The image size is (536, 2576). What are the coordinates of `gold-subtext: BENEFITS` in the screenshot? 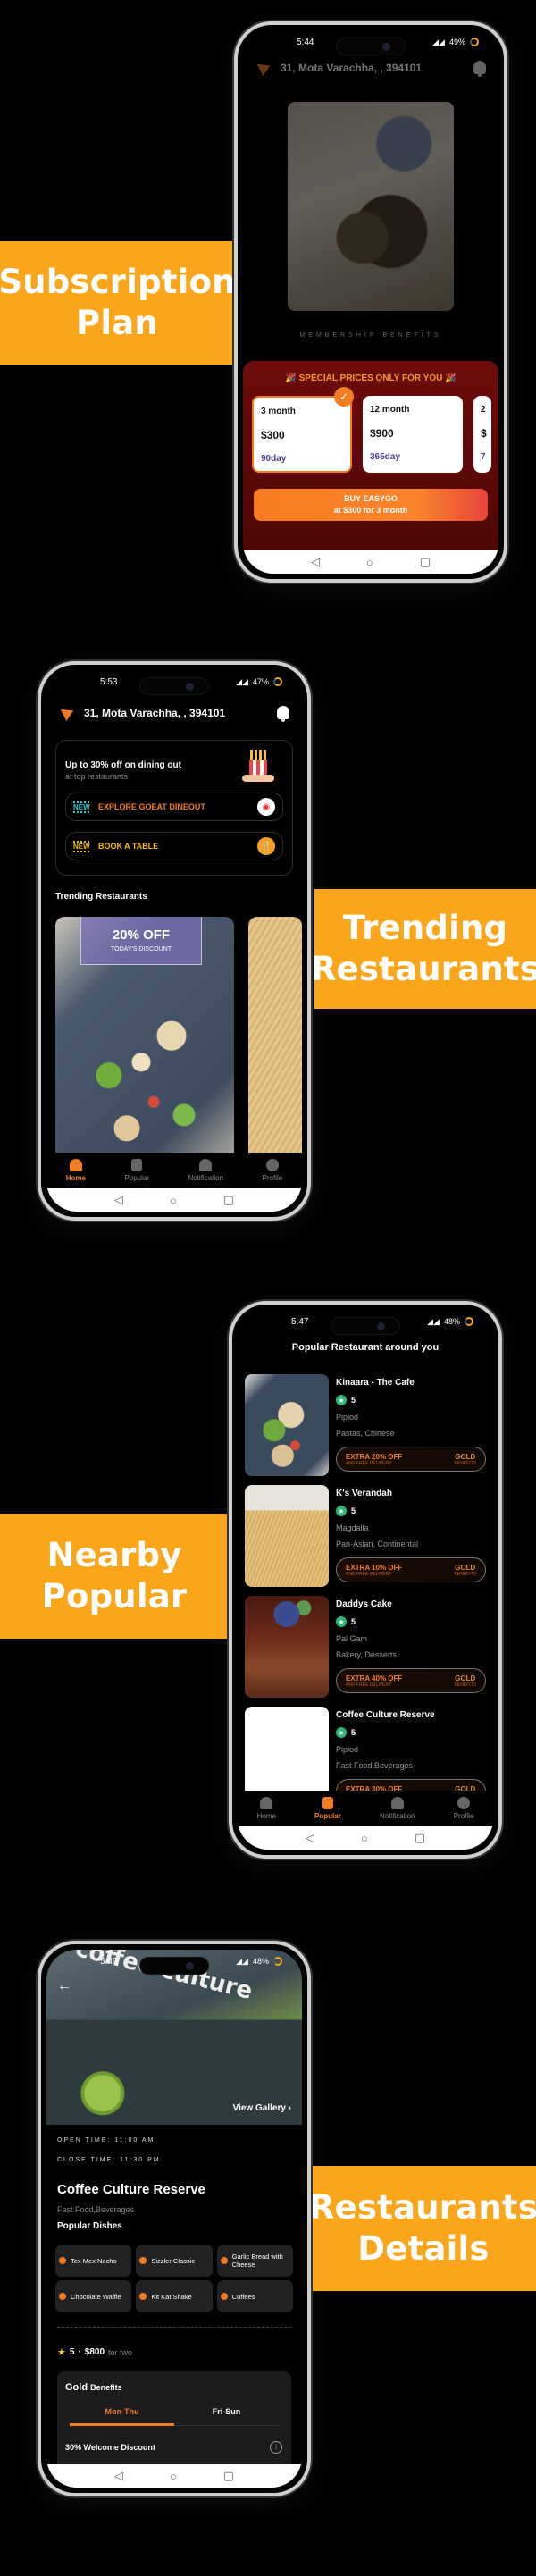 It's located at (465, 1463).